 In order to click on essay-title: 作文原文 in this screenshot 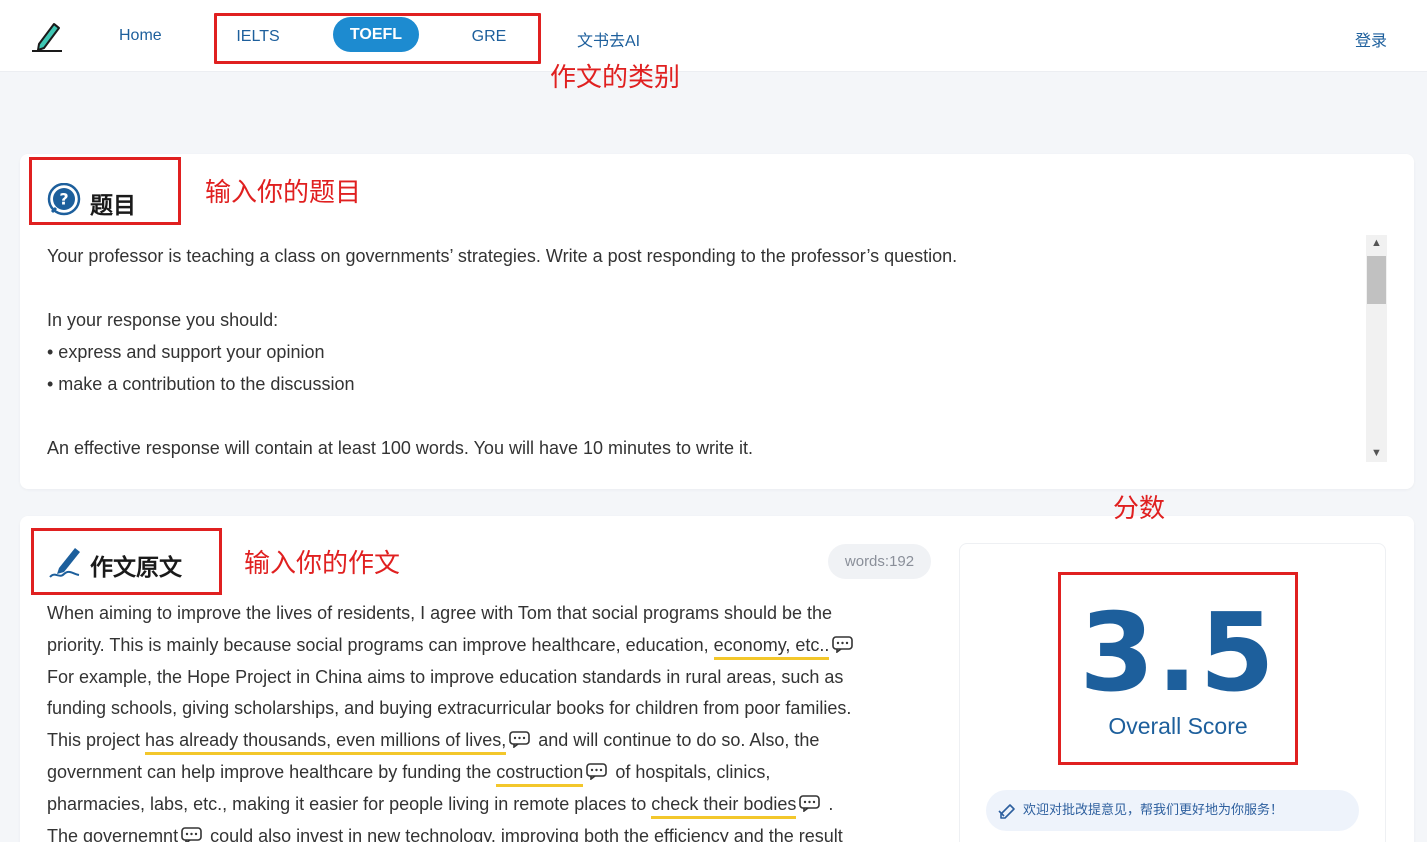, I will do `click(136, 568)`.